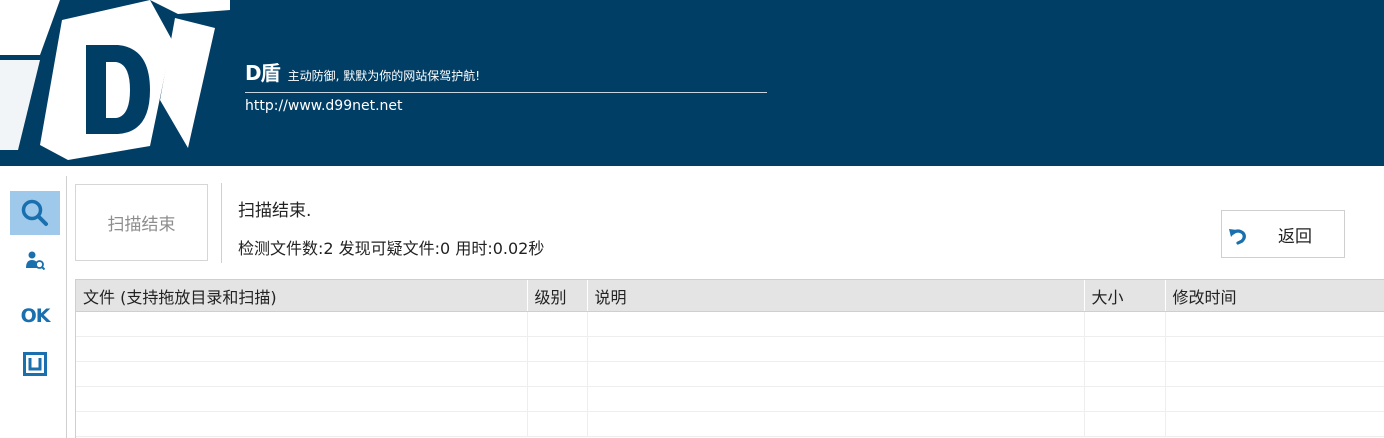 This screenshot has height=438, width=1384. I want to click on d-shield-logo: D, so click(115, 80).